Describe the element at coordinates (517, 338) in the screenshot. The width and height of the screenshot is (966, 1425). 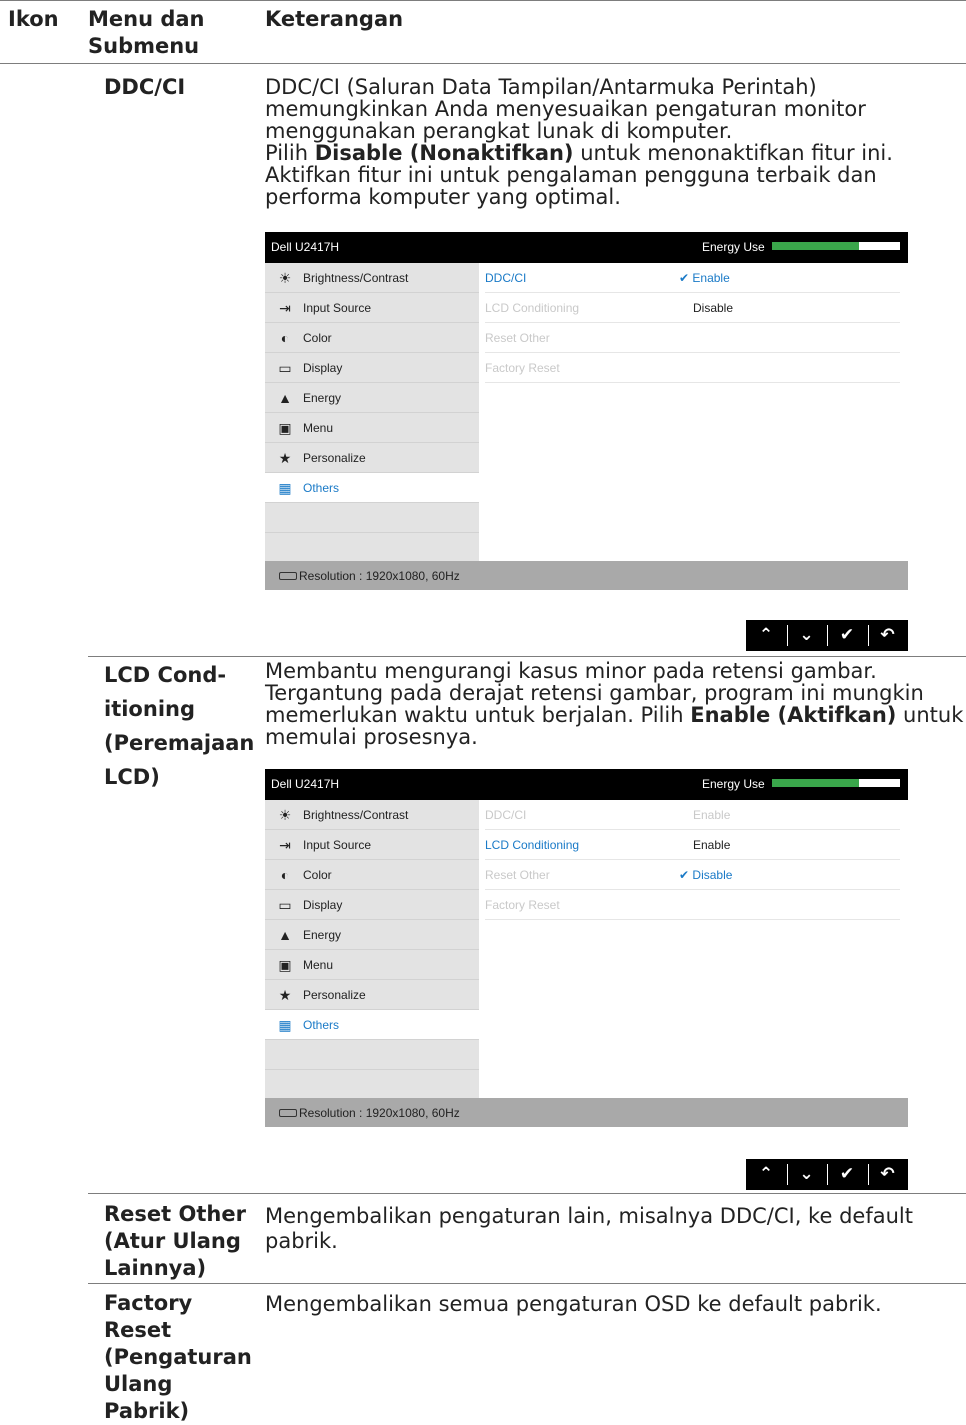
I see `setting-name: Reset Other` at that location.